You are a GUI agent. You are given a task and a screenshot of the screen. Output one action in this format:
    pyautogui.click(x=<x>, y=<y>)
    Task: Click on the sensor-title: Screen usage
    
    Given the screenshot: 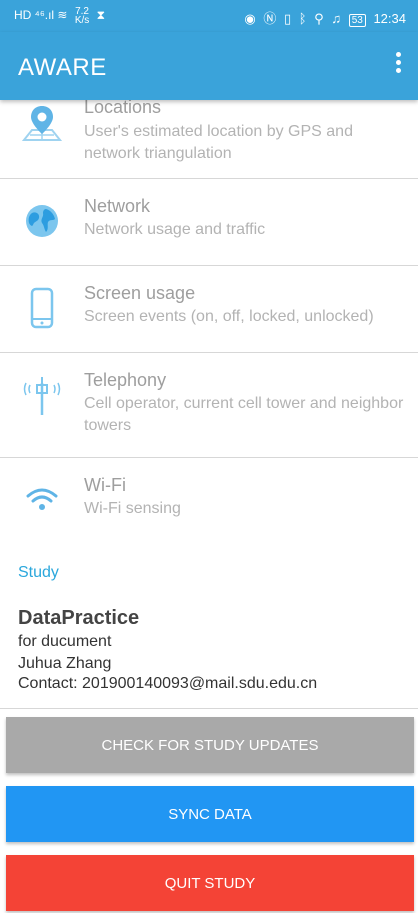 What is the action you would take?
    pyautogui.click(x=140, y=293)
    